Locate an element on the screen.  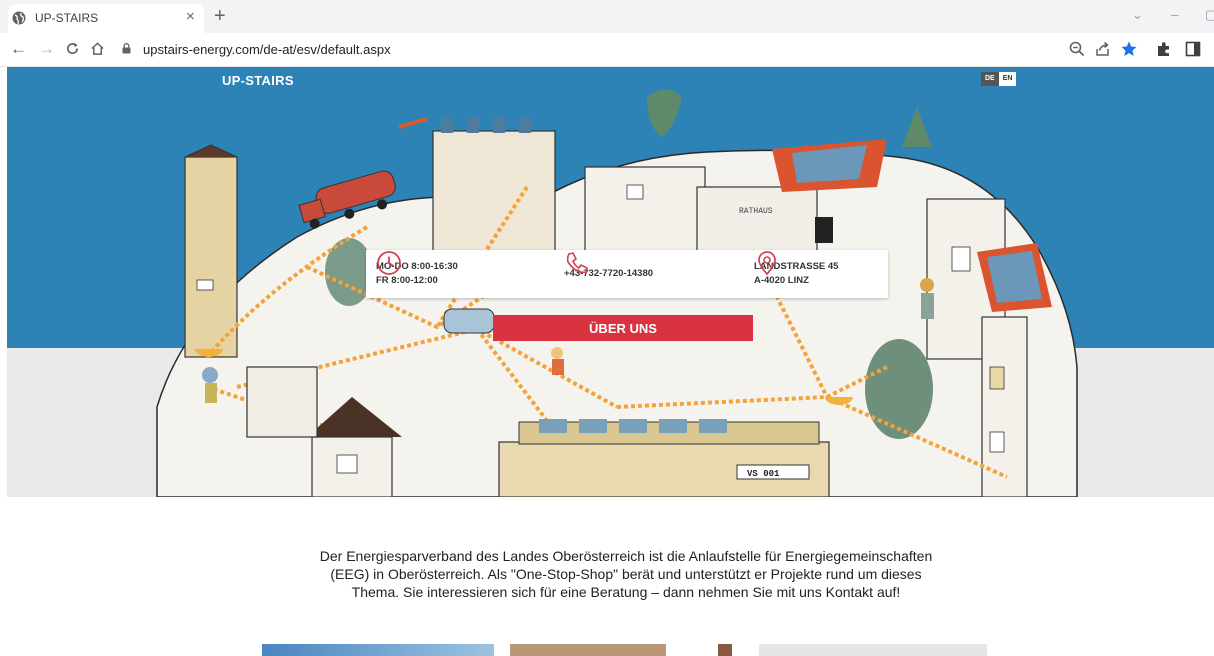
home-icon is located at coordinates (97, 48).